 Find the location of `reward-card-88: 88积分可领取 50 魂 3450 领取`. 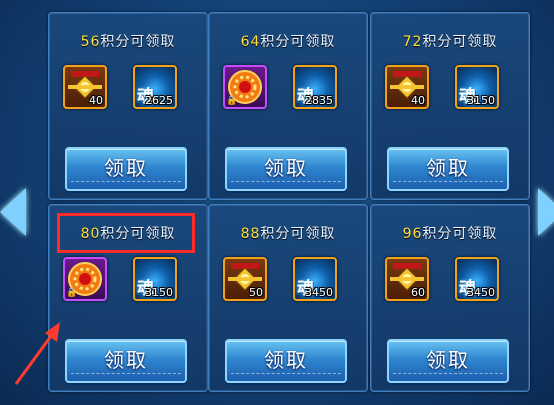

reward-card-88: 88积分可领取 50 魂 3450 领取 is located at coordinates (288, 298).